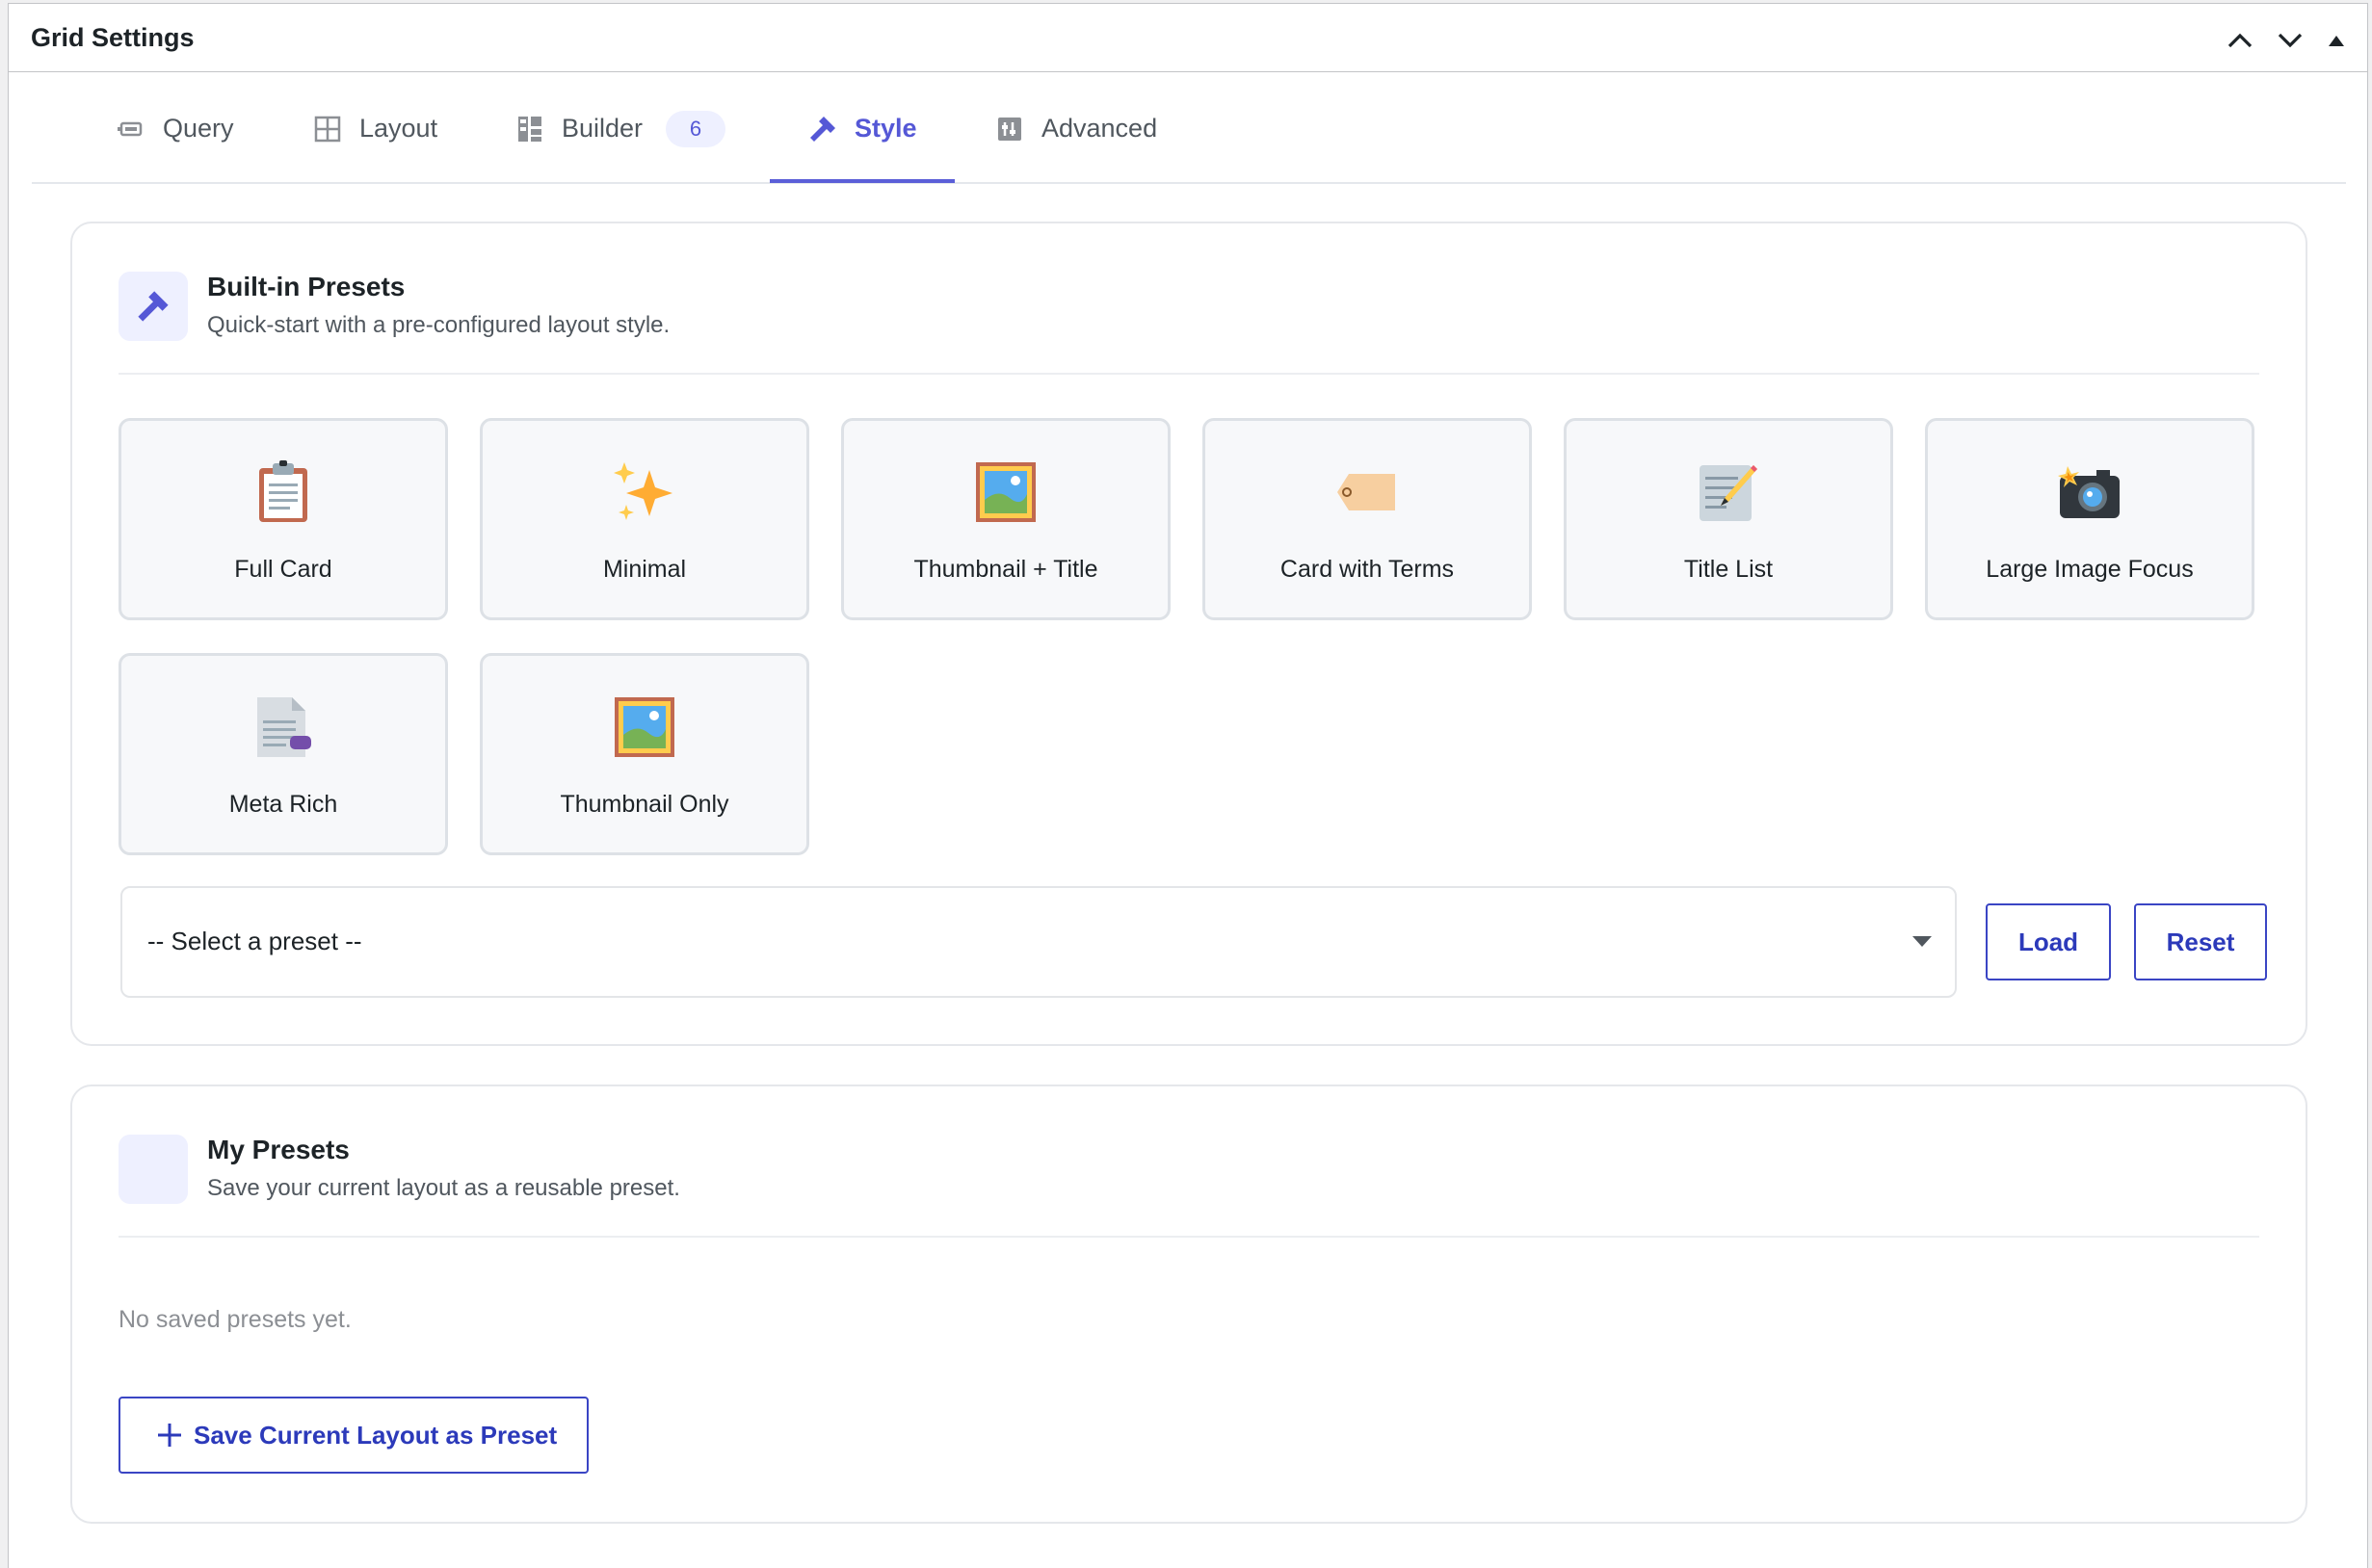 Image resolution: width=2372 pixels, height=1568 pixels. I want to click on chevron-up-icon, so click(2240, 40).